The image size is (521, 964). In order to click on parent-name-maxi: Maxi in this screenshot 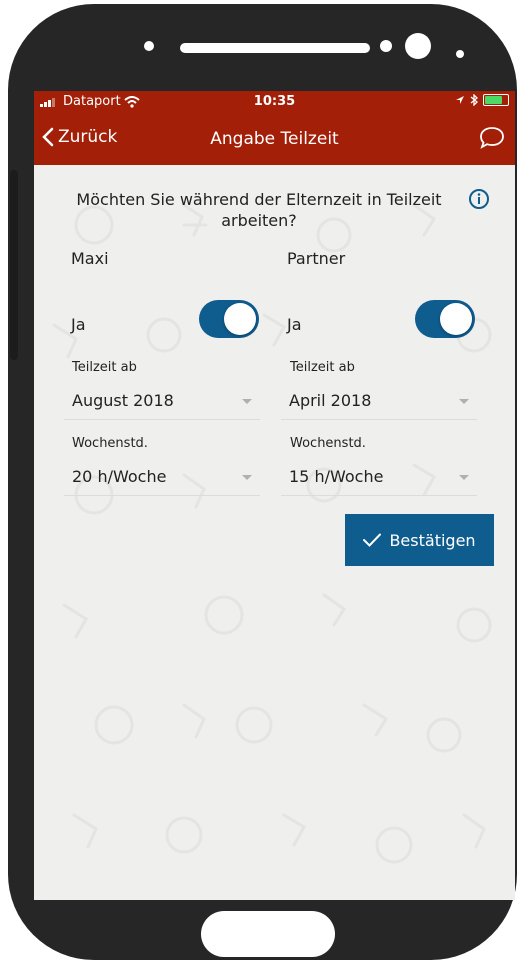, I will do `click(90, 258)`.